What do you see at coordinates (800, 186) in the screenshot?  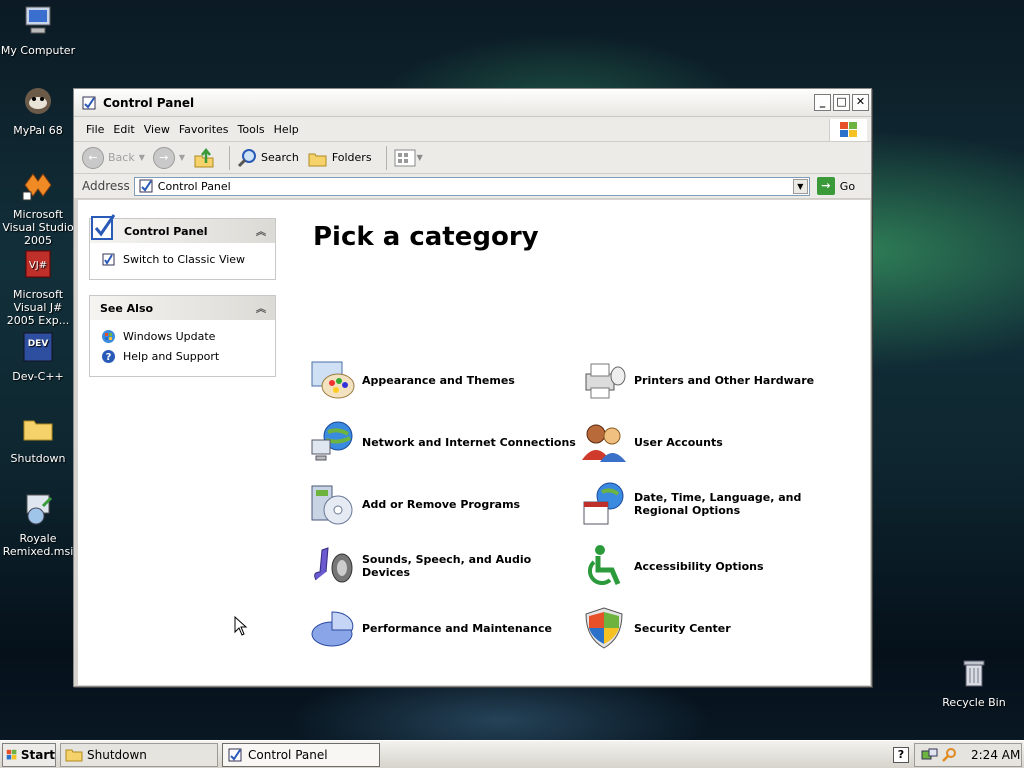 I see `address-dropdown-button: ▼` at bounding box center [800, 186].